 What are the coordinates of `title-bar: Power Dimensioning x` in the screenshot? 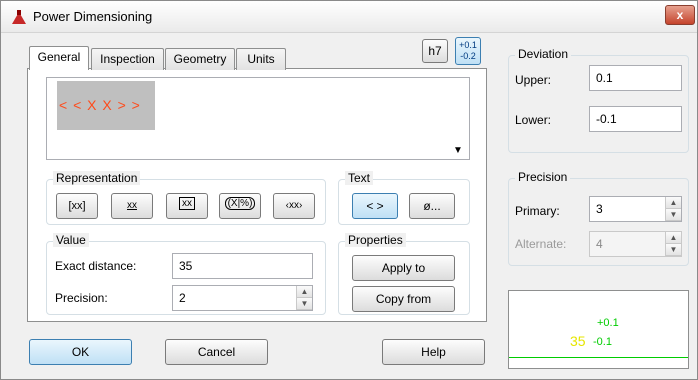 It's located at (349, 17).